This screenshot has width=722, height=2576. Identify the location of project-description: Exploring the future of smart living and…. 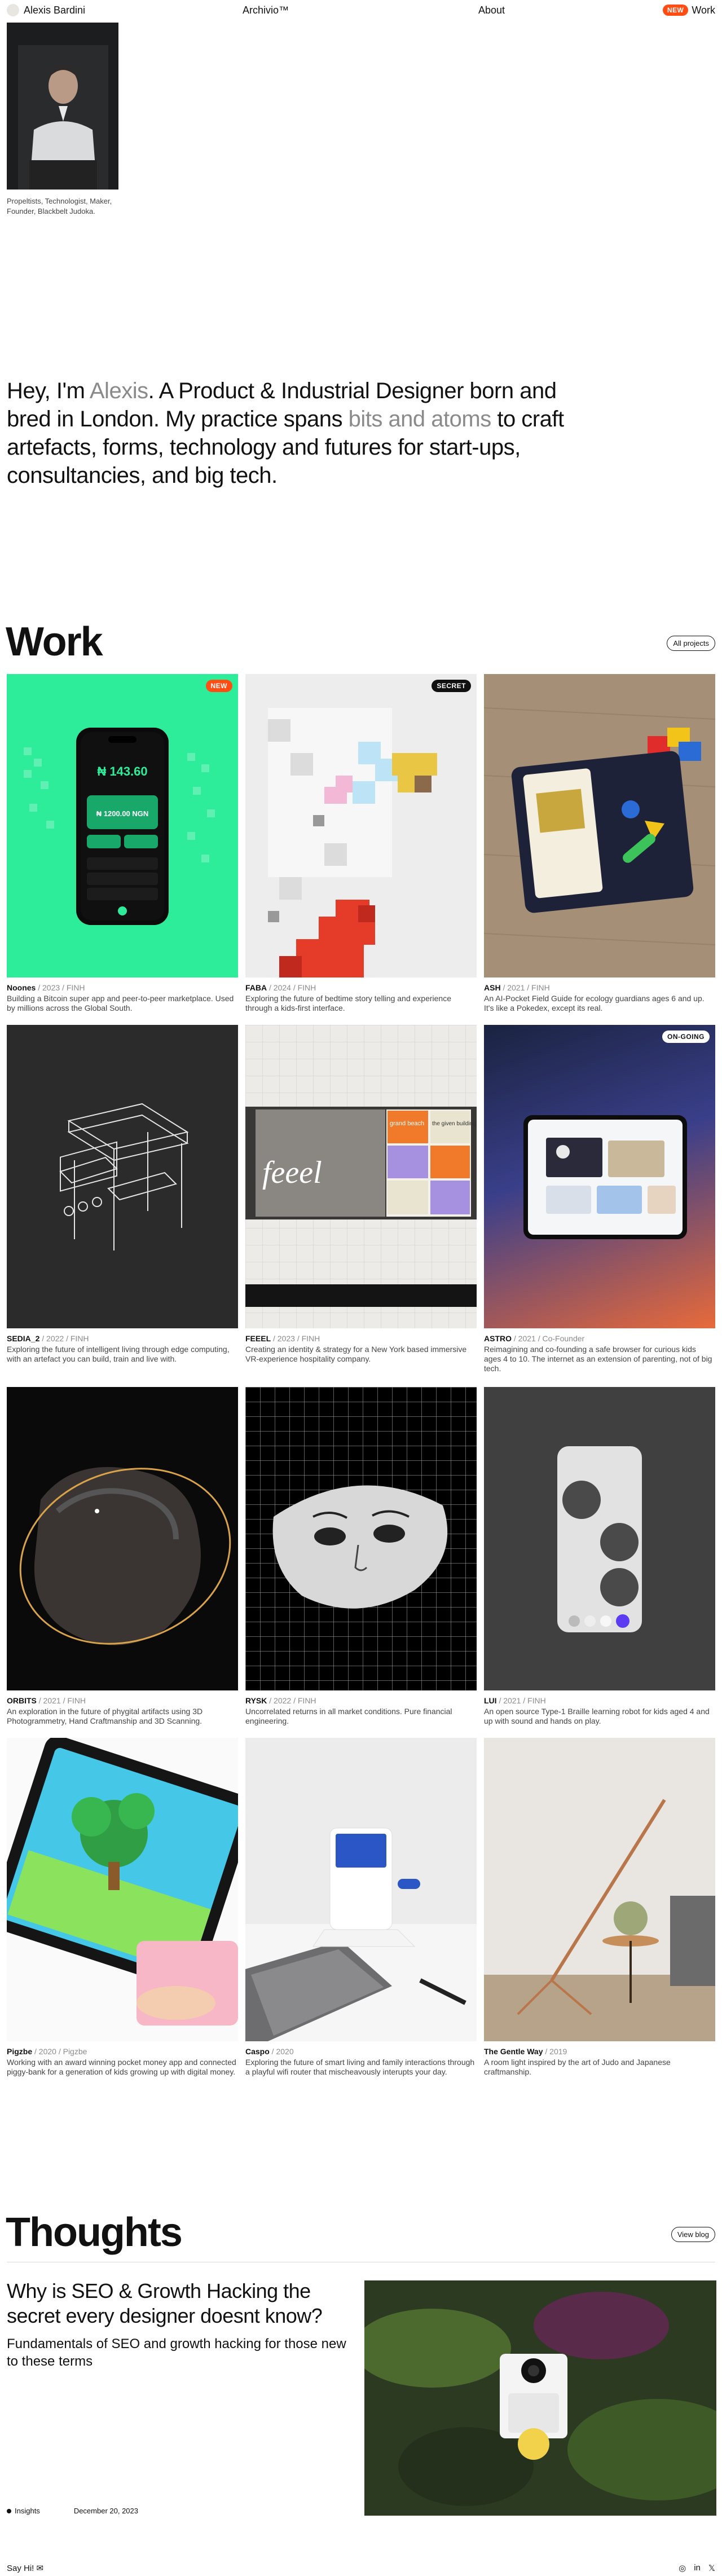
(360, 2067).